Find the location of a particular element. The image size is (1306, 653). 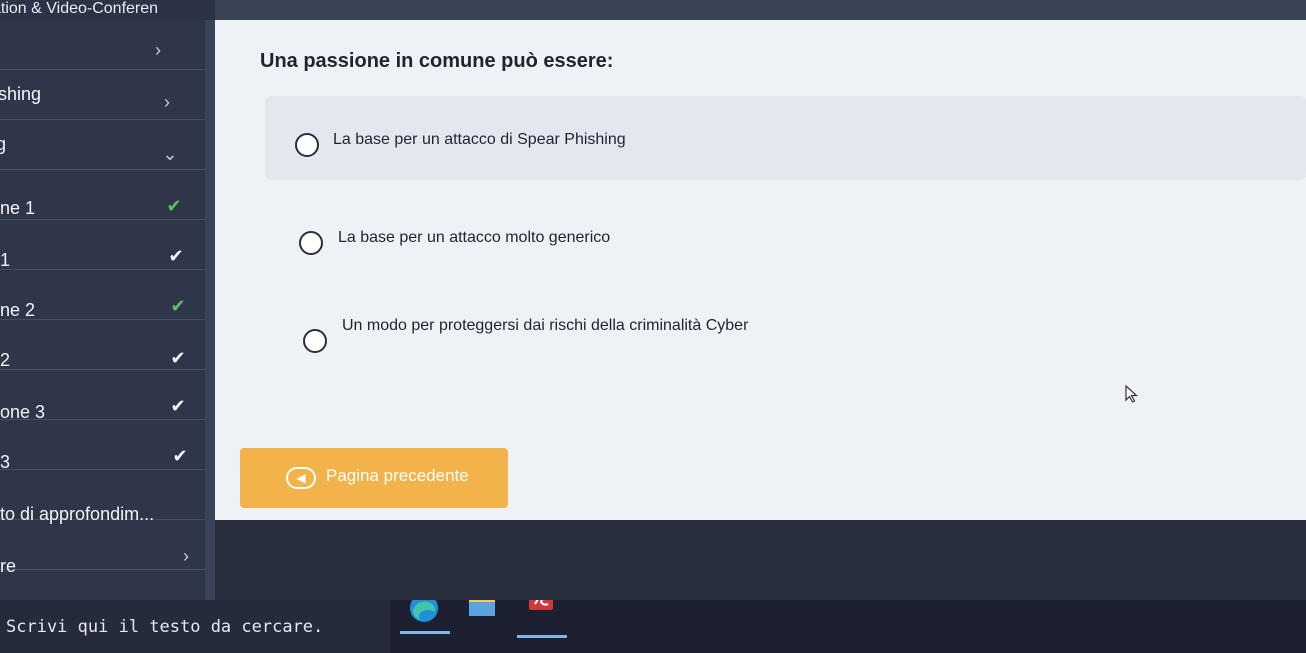

sidebar-item-8: 3 ✔ is located at coordinates (107, 446).